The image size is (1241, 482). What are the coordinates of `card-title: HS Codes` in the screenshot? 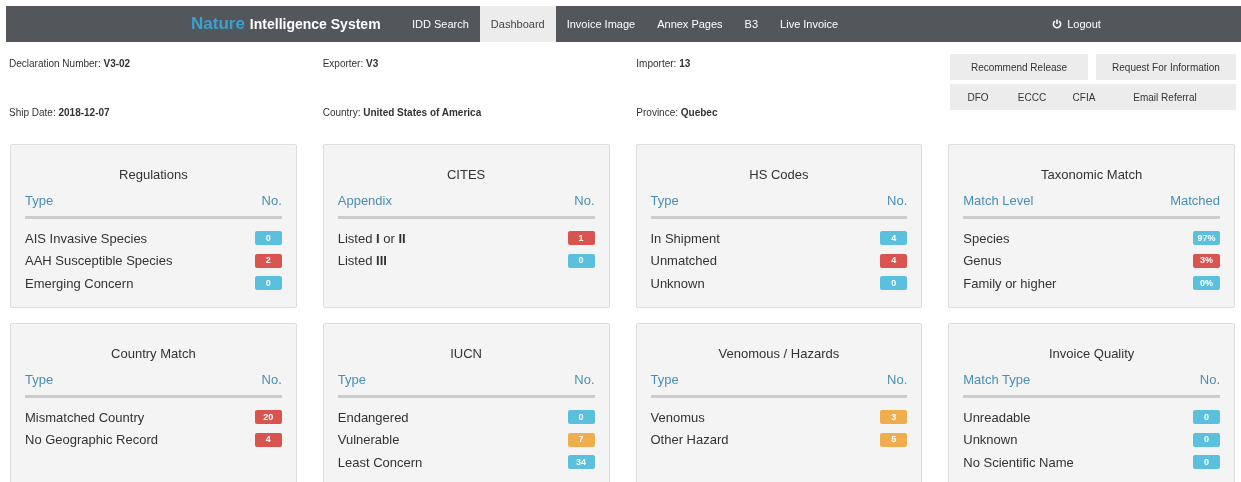 It's located at (779, 175).